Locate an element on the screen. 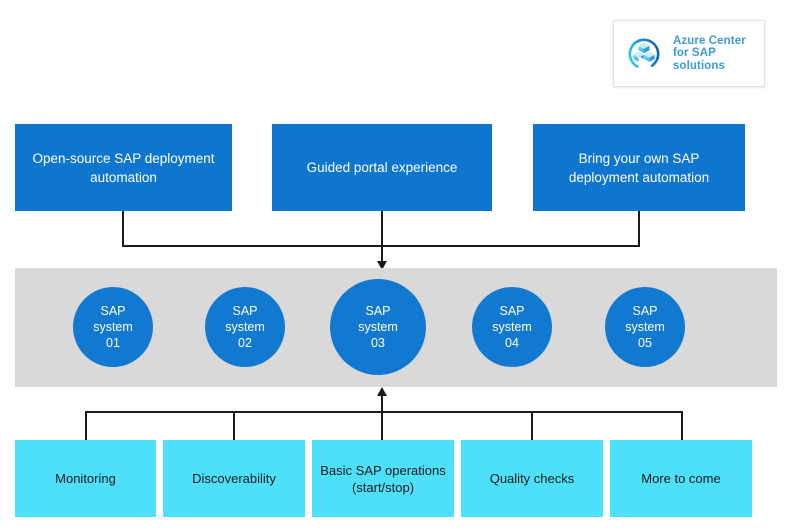  top-box-label: Bring your own SAP deployment automation is located at coordinates (639, 167).